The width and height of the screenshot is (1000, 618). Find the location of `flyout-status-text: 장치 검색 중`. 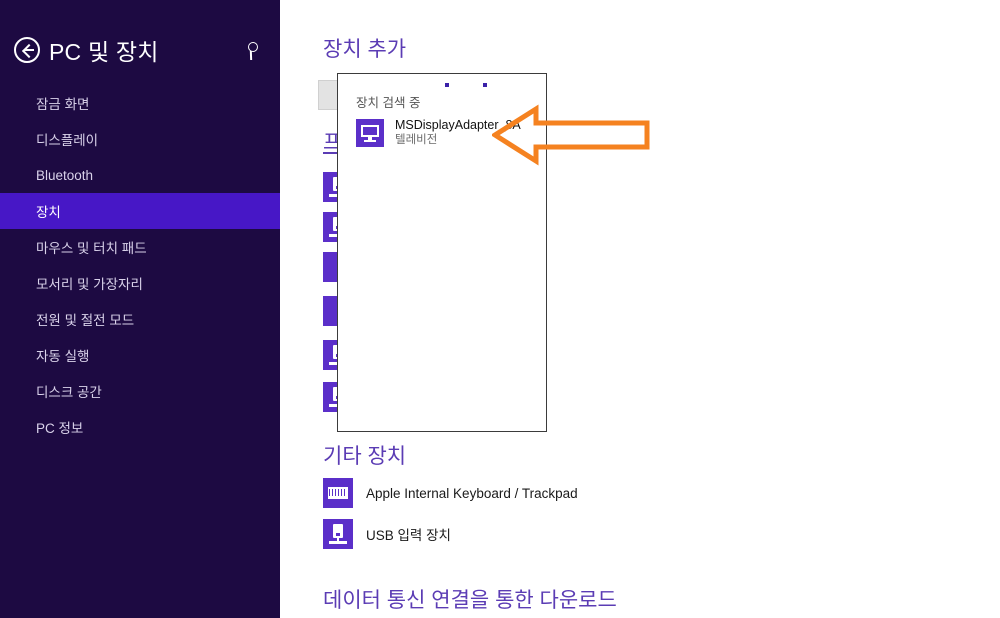

flyout-status-text: 장치 검색 중 is located at coordinates (388, 103).